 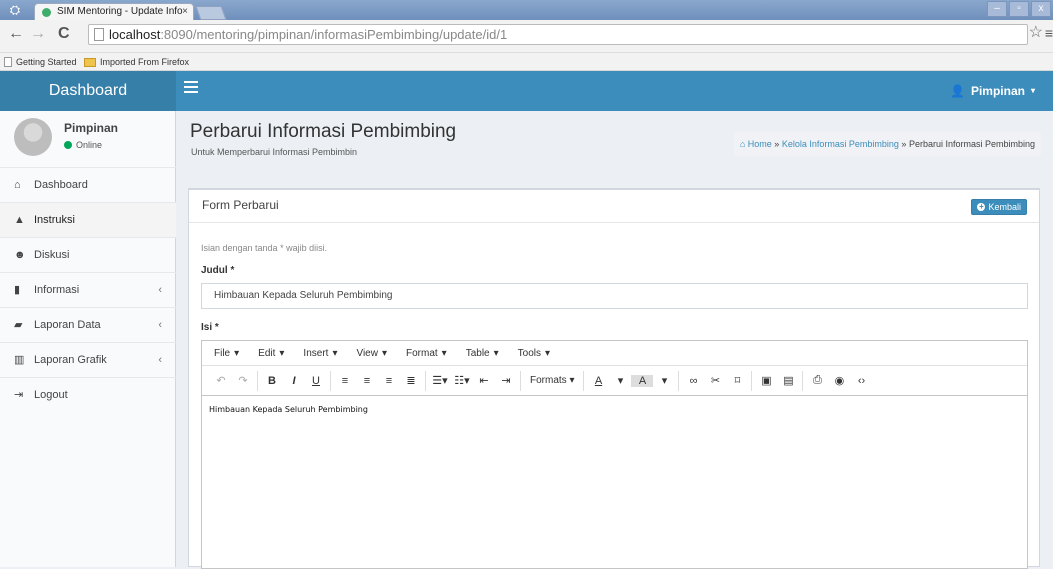 I want to click on logo: Dashboard, so click(x=88, y=91).